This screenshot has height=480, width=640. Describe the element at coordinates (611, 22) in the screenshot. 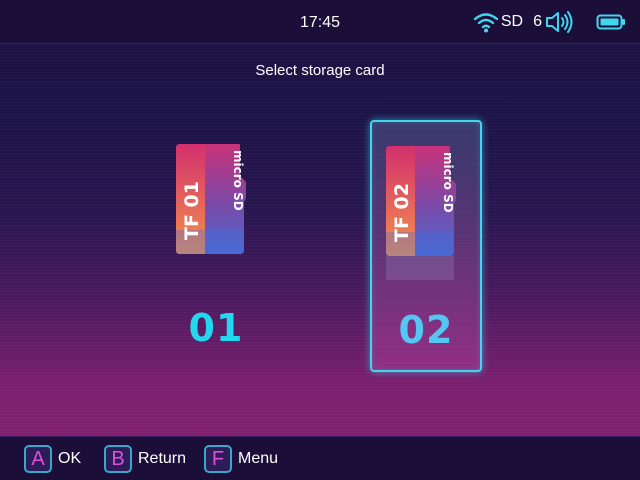

I see `battery-icon` at that location.